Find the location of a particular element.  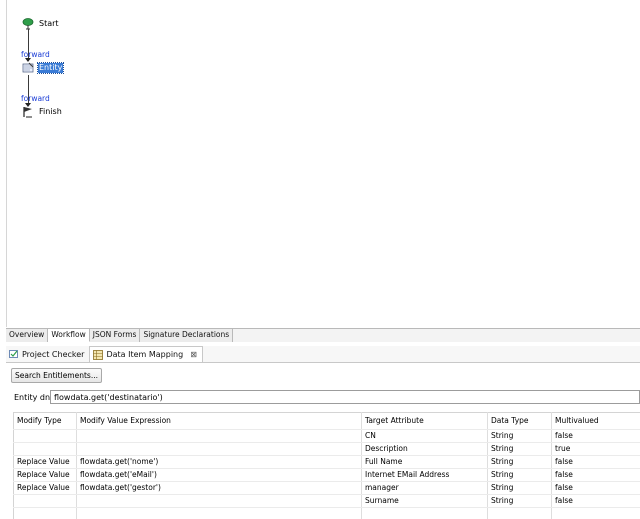

finish-node-label: Finish is located at coordinates (50, 111).